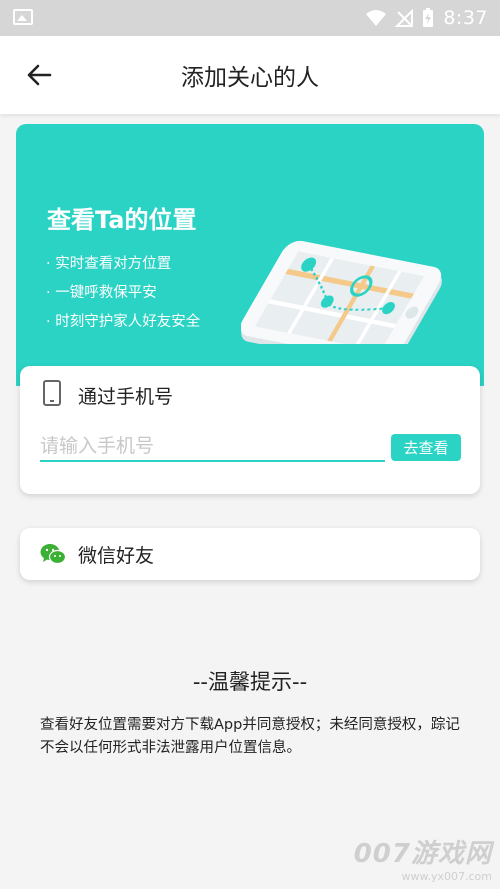 The width and height of the screenshot is (500, 889). Describe the element at coordinates (116, 556) in the screenshot. I see `wechat-card-title: 微信好友` at that location.